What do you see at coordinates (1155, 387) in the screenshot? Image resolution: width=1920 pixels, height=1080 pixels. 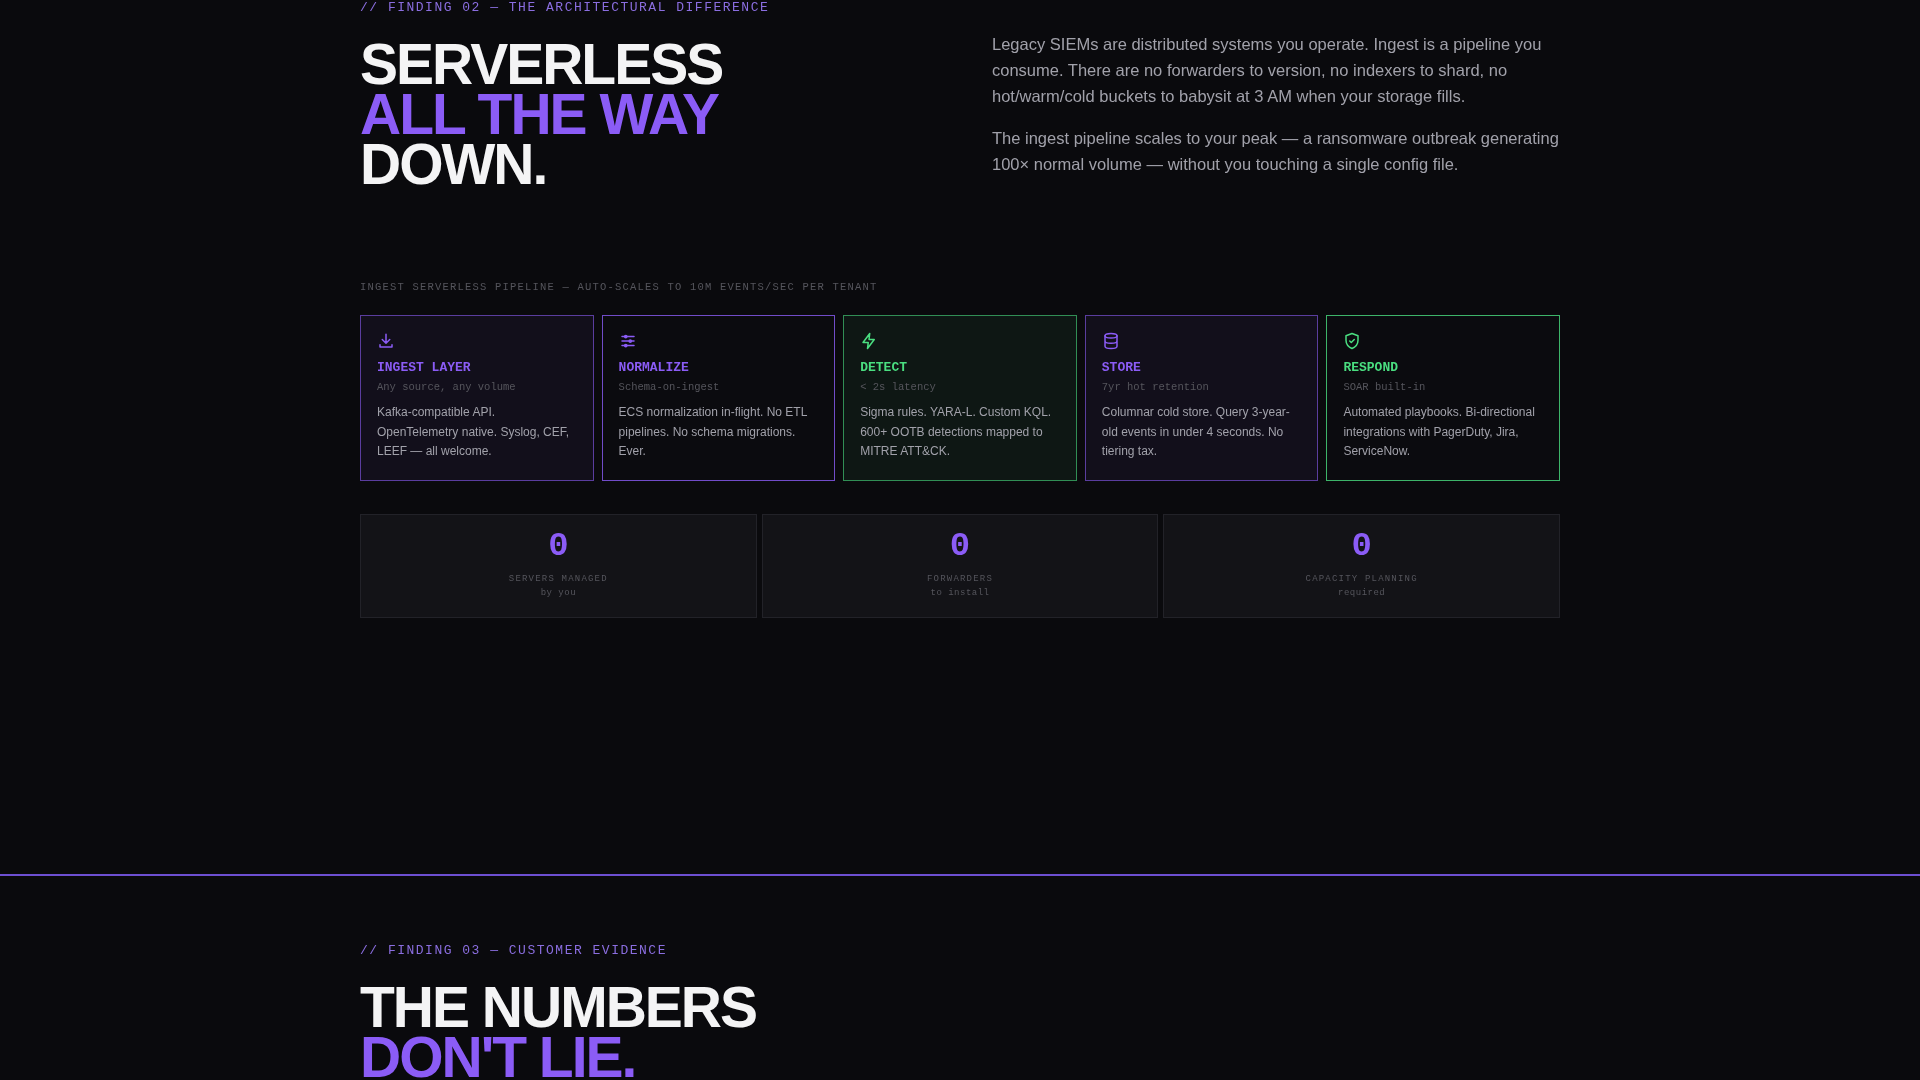 I see `card-subtitle: 7yr hot retention` at bounding box center [1155, 387].